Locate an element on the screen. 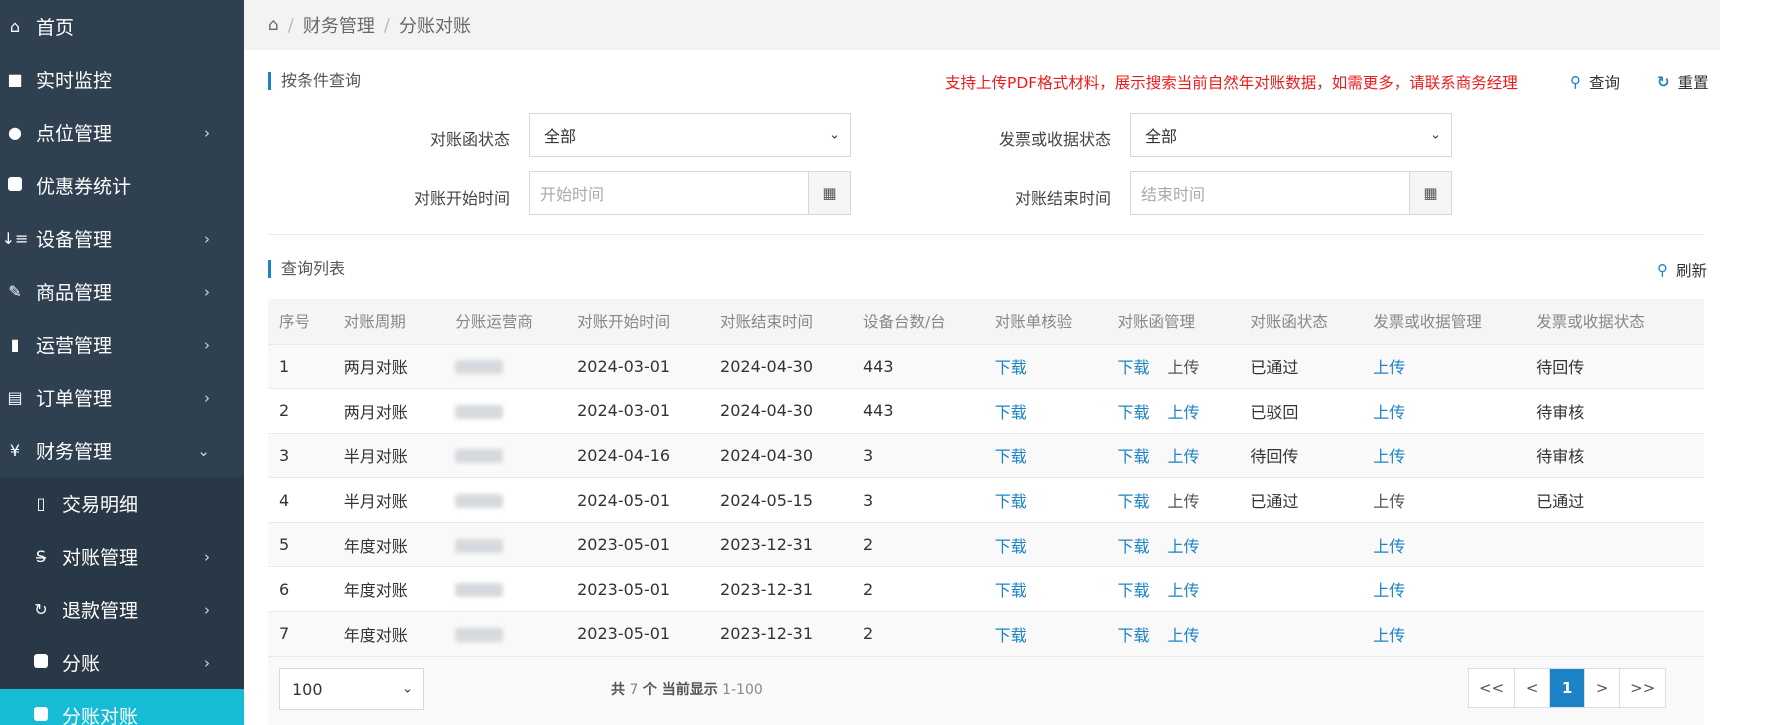 This screenshot has height=725, width=1766. column-header: 对账结束时间 is located at coordinates (780, 322).